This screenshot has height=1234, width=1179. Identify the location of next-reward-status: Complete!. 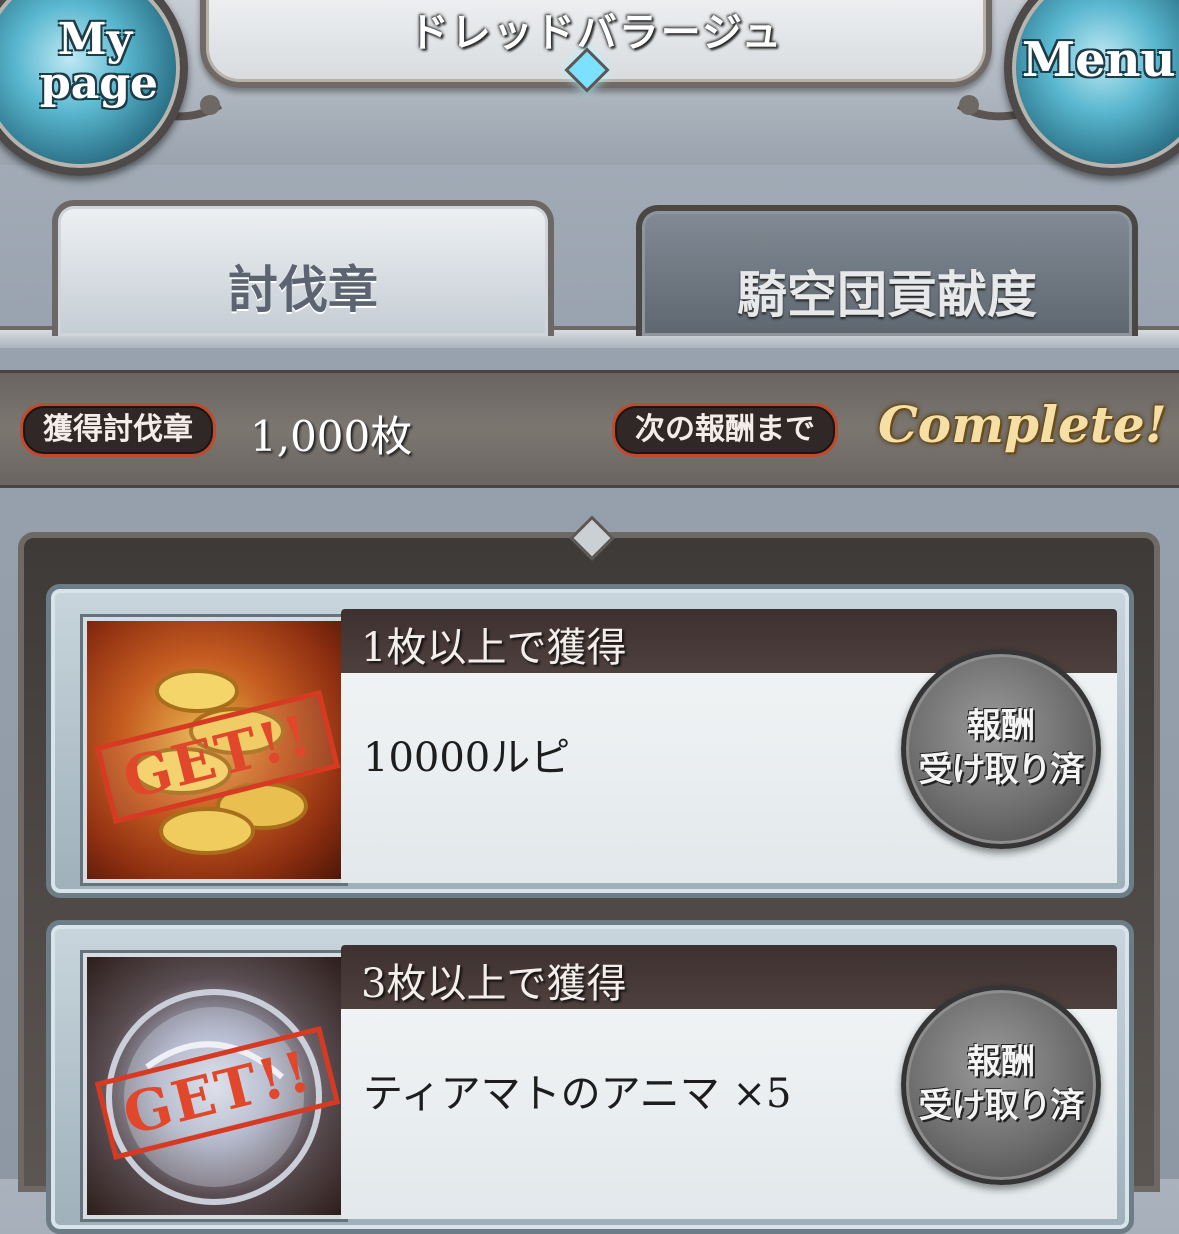
(1022, 424).